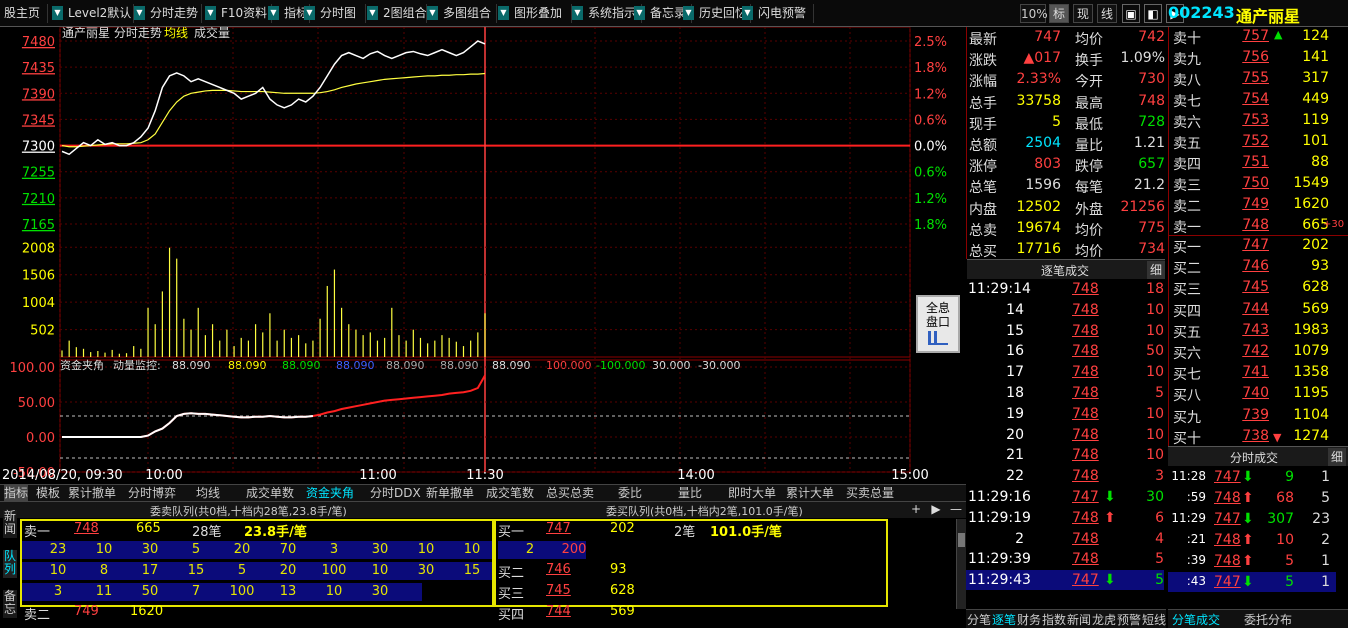  I want to click on add-icon: +, so click(916, 509).